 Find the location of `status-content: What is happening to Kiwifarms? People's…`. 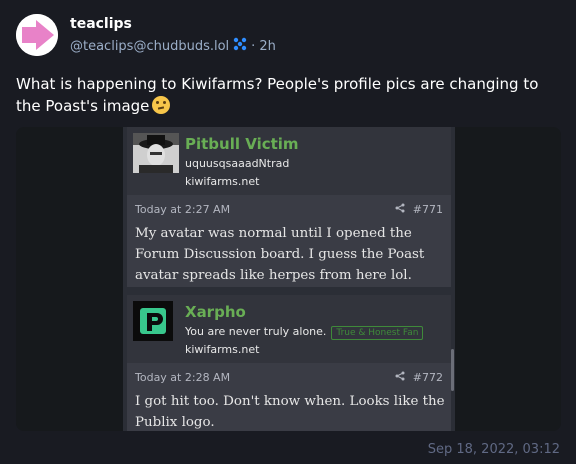

status-content: What is happening to Kiwifarms? People's… is located at coordinates (286, 95).